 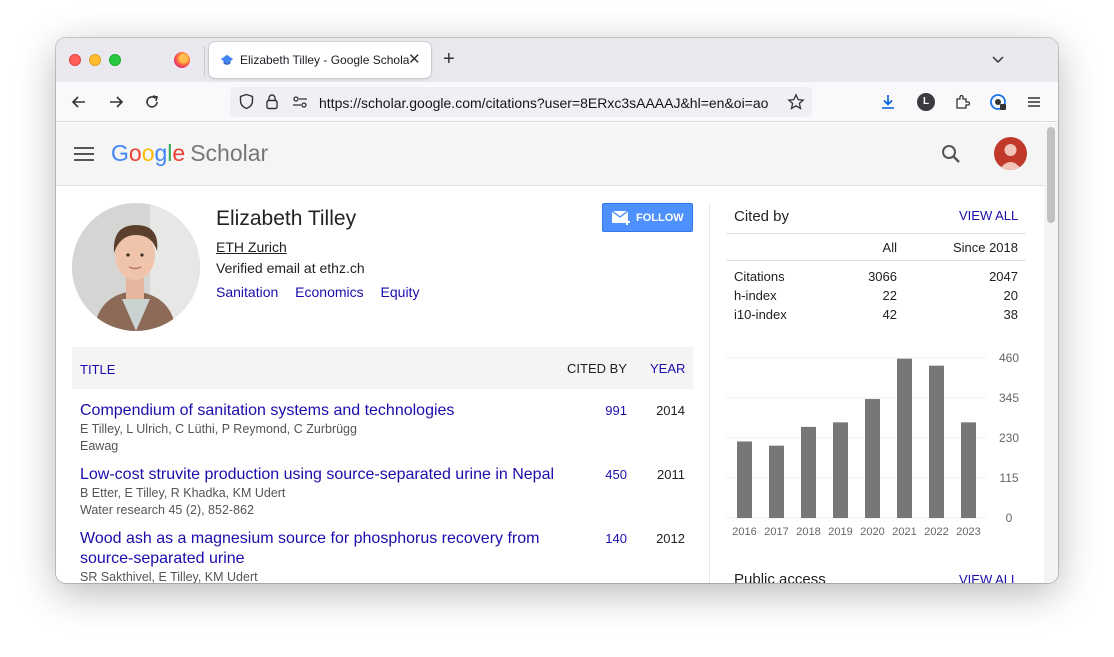 I want to click on google-scholar-logo: Google Scholar, so click(x=189, y=153).